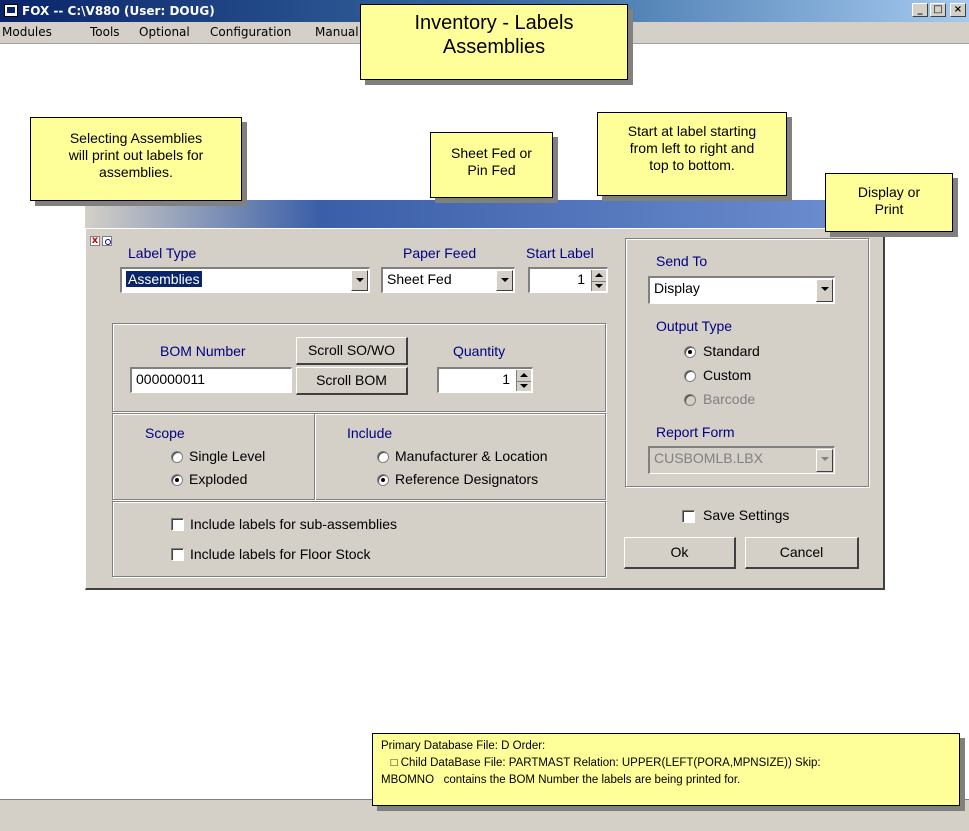 The height and width of the screenshot is (831, 969). I want to click on sub-assemblies-label: Include labels for sub-assemblies, so click(293, 524).